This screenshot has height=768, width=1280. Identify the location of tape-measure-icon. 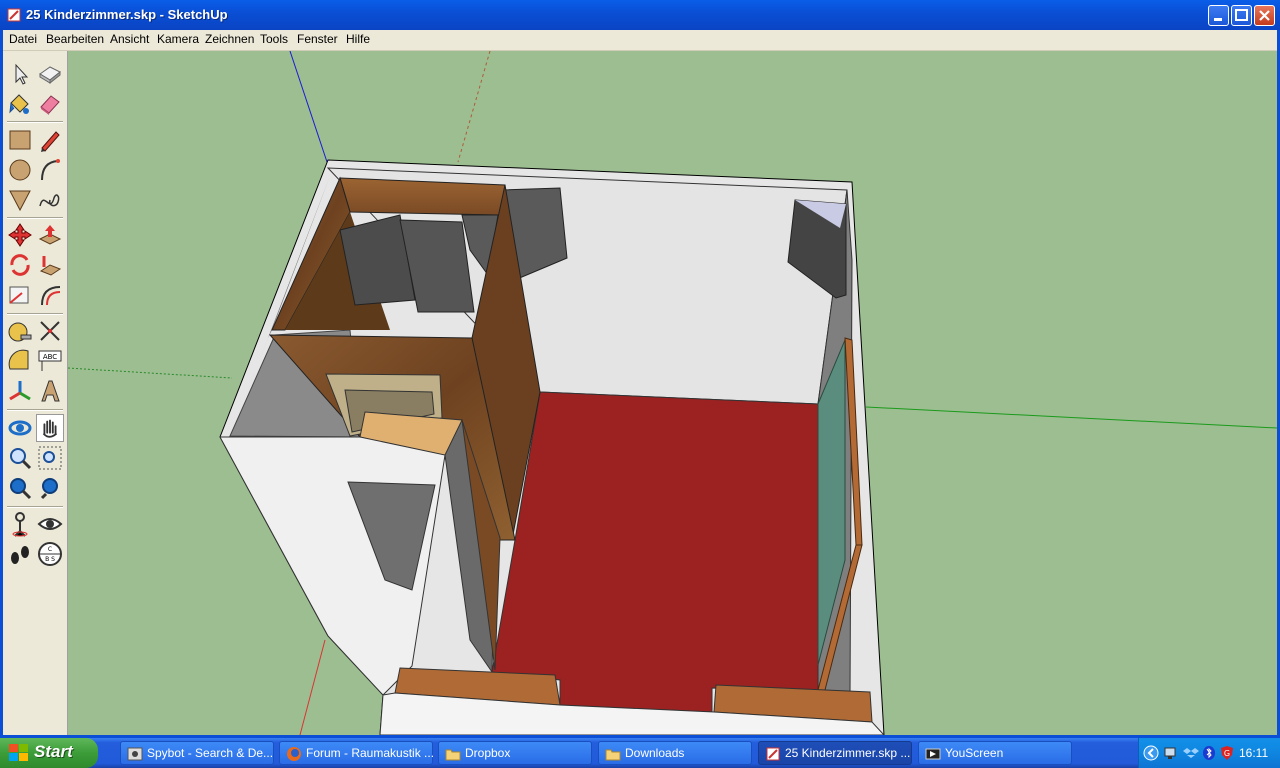
(20, 331).